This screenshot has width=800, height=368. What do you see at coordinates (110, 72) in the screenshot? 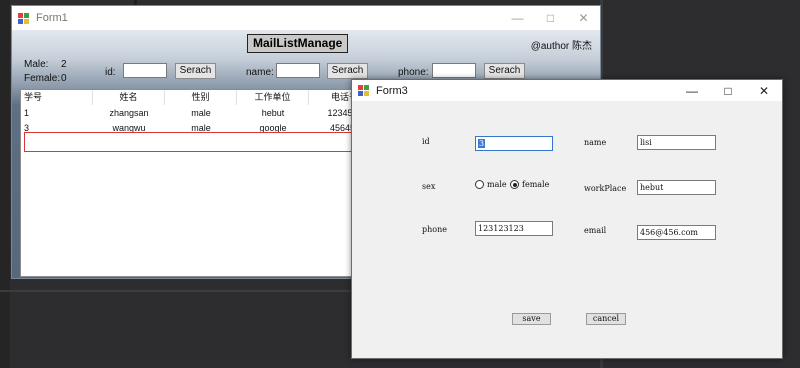
I see `id-search-label: id:` at bounding box center [110, 72].